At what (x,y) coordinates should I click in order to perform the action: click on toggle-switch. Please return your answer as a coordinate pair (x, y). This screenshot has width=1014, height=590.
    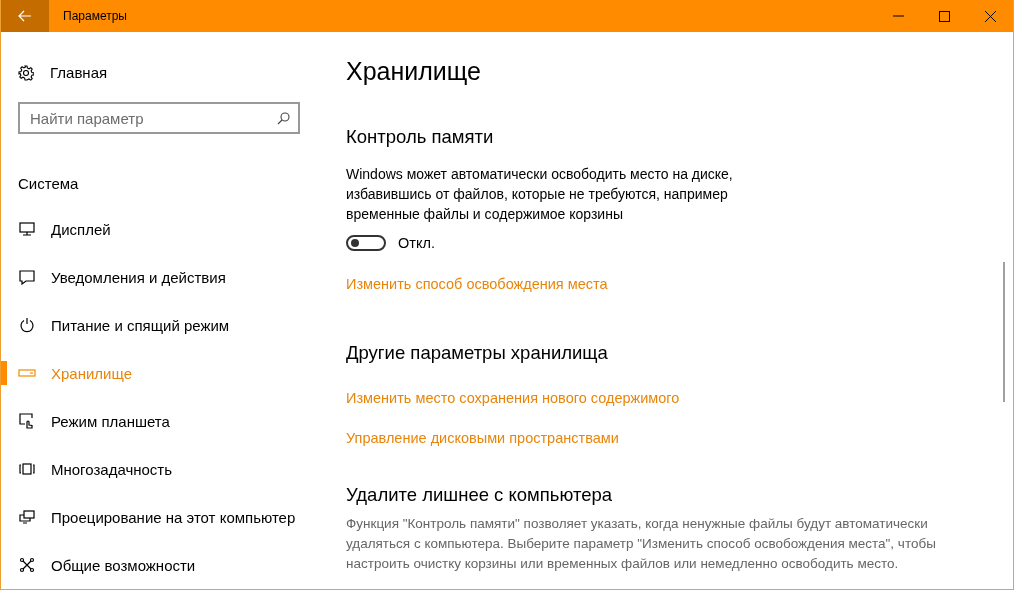
    Looking at the image, I should click on (366, 243).